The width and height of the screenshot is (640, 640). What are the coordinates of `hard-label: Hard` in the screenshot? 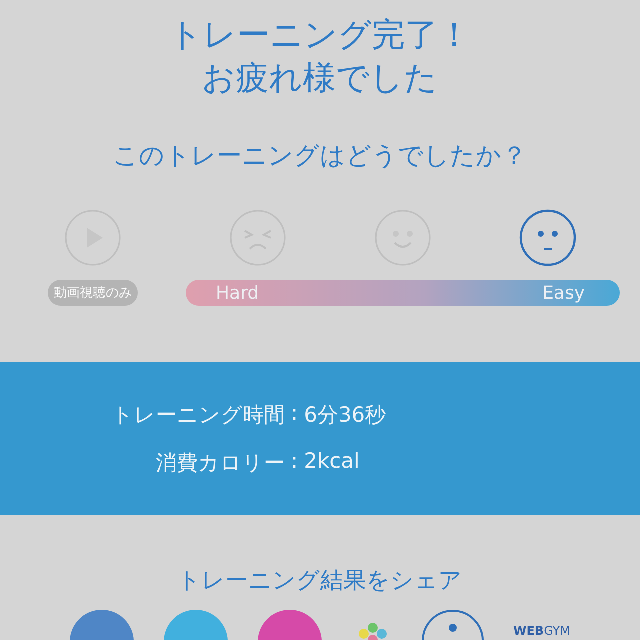 It's located at (238, 293).